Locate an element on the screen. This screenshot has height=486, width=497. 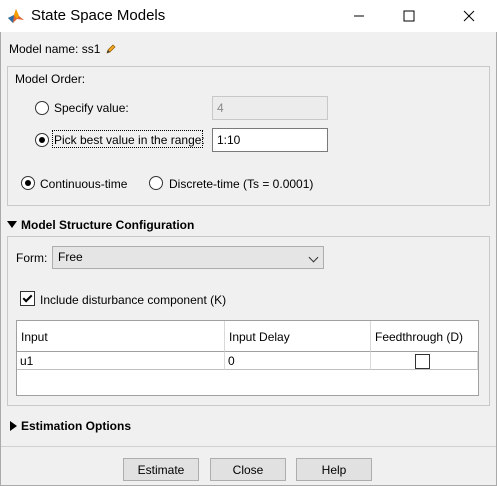
table-cell-feedthrough is located at coordinates (424, 360).